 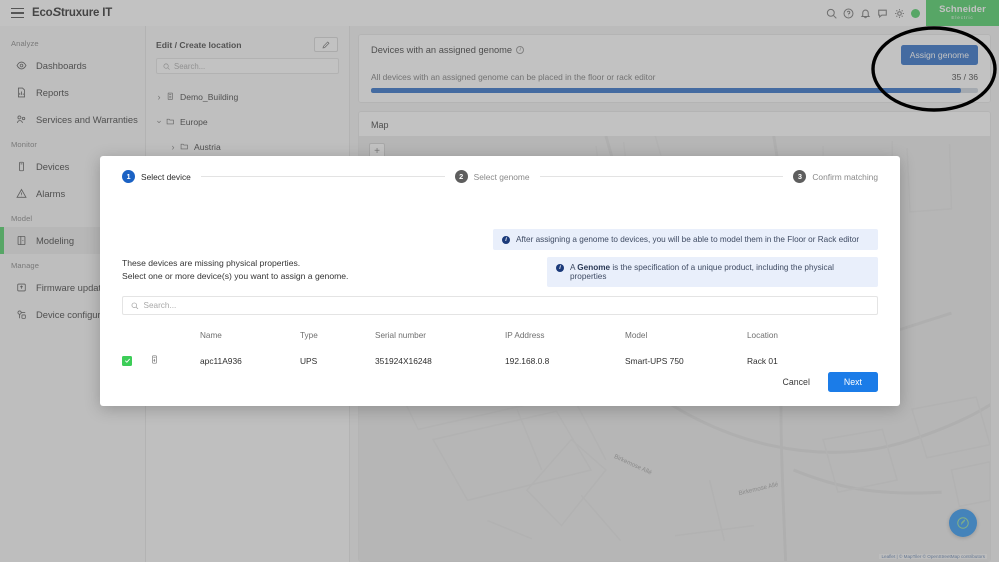 I want to click on row-checkbox, so click(x=127, y=360).